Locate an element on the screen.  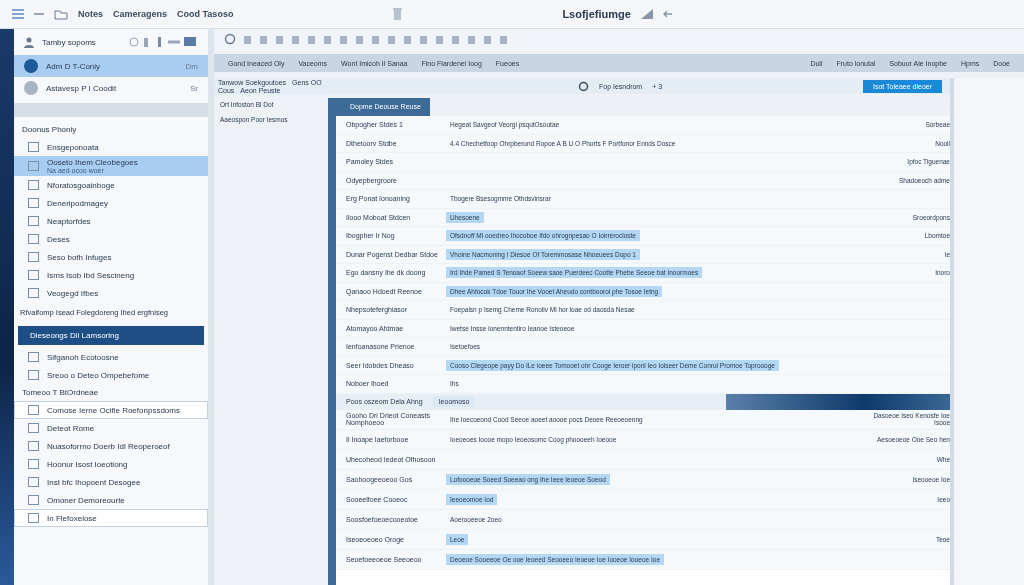
menu-item: Notes is located at coordinates (90, 14).